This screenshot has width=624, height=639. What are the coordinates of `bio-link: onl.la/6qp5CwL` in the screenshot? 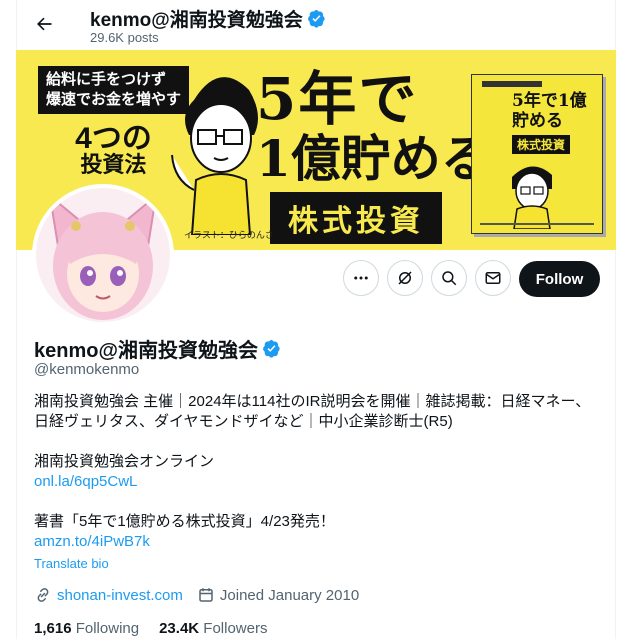 It's located at (319, 482).